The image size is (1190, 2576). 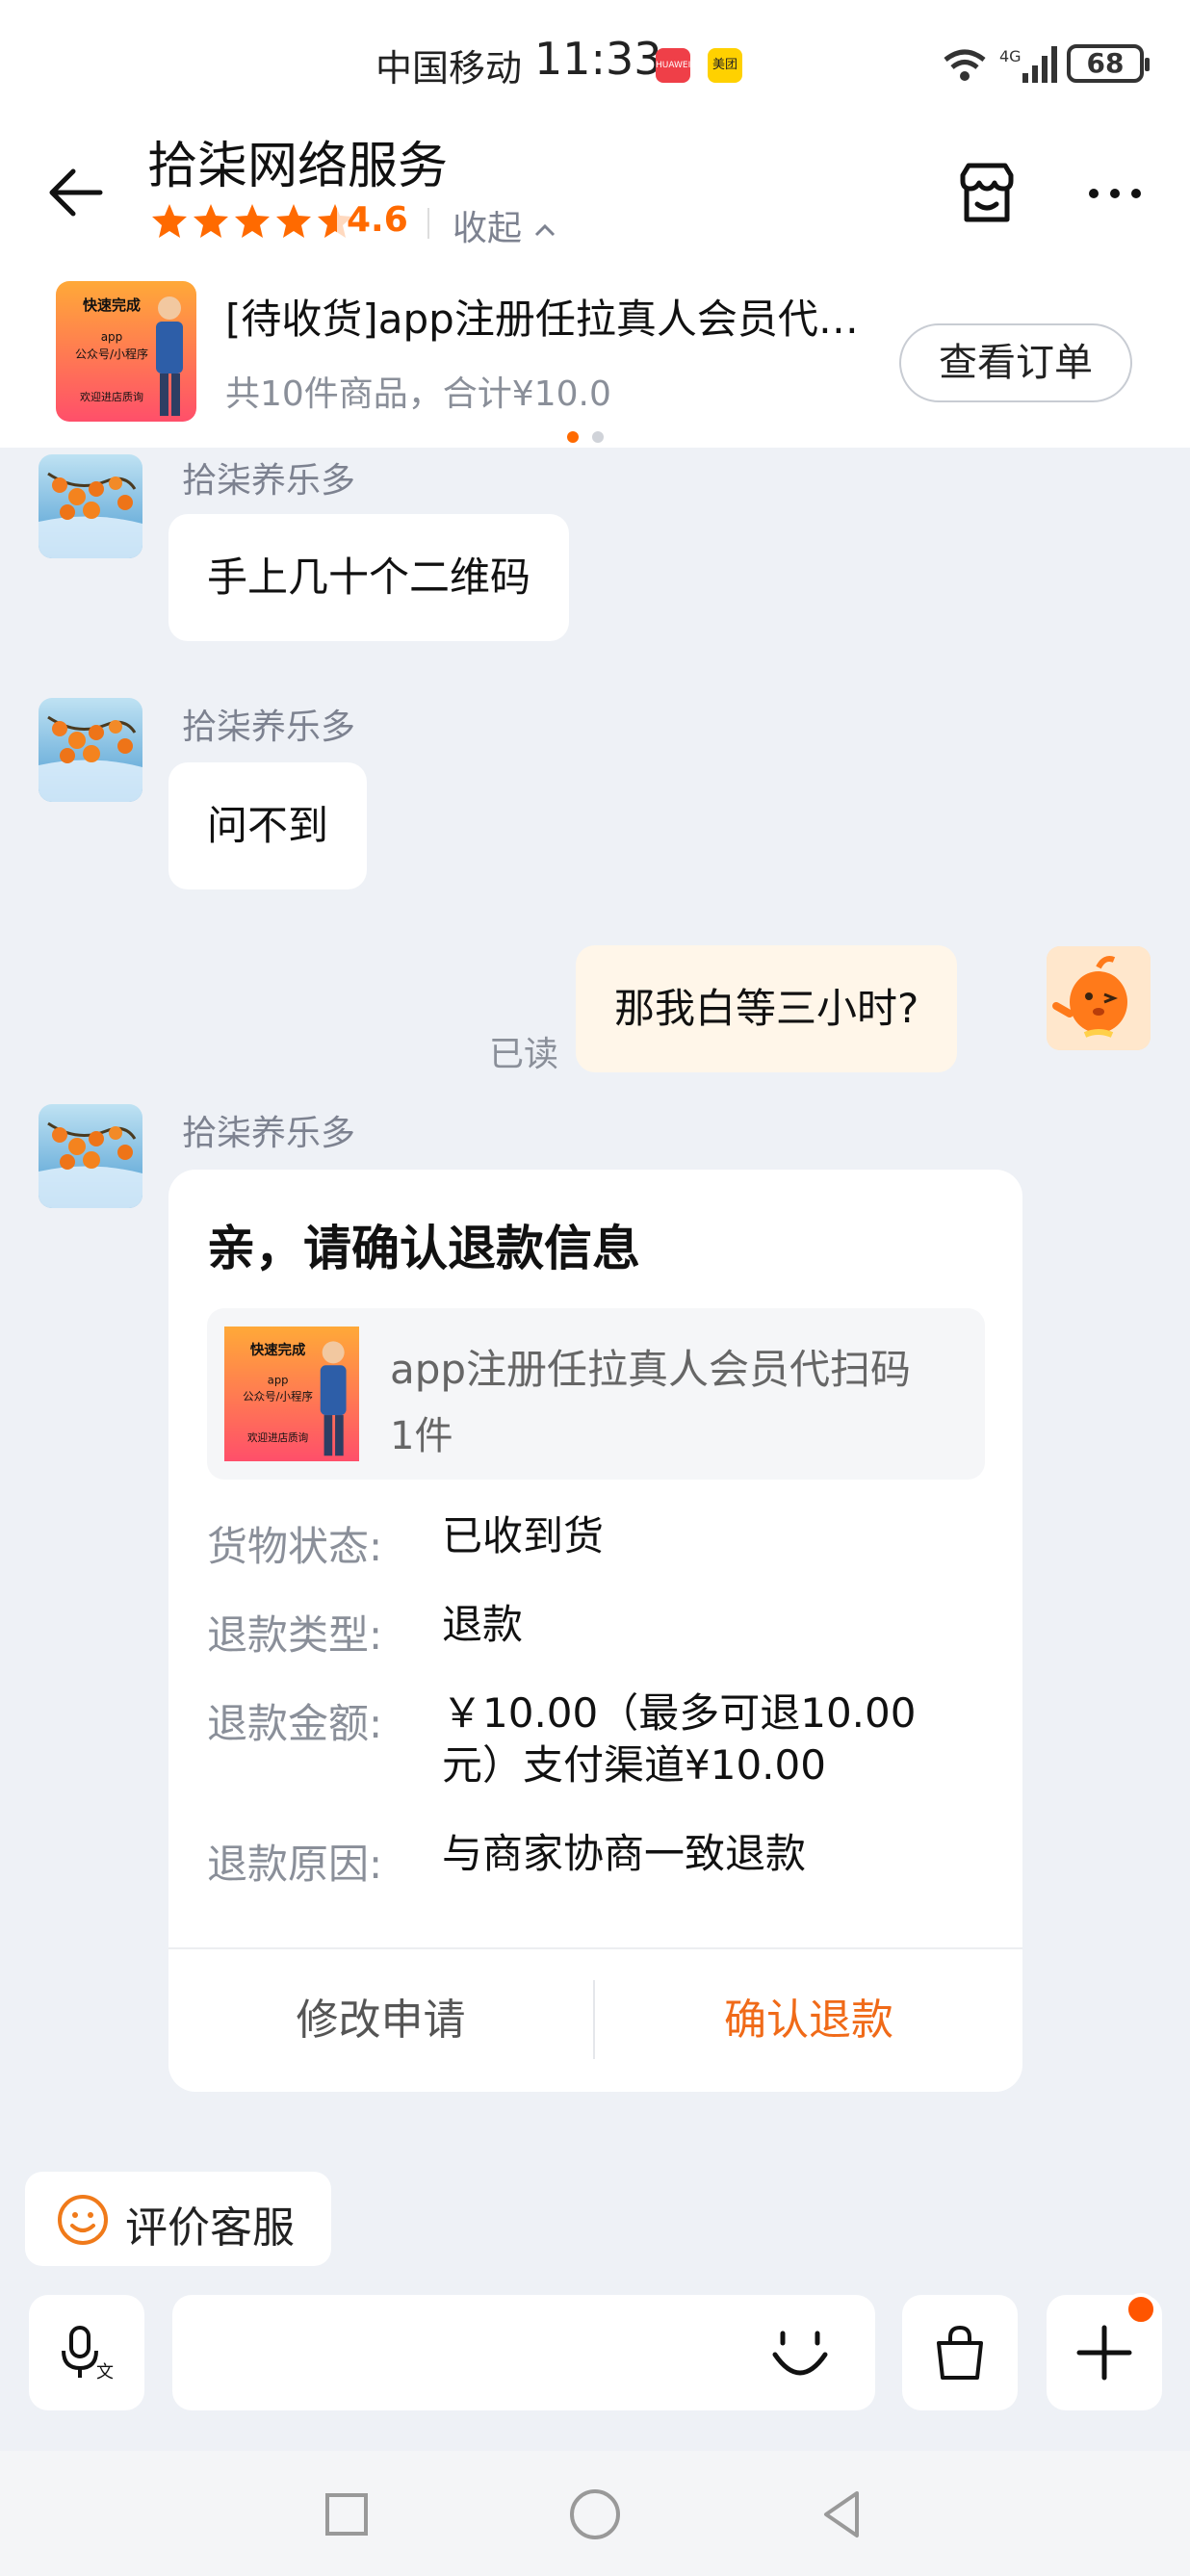 I want to click on refund-amount-value: ￥10.00（最多可退10.00元）支付渠道¥10.00, so click(x=680, y=1739).